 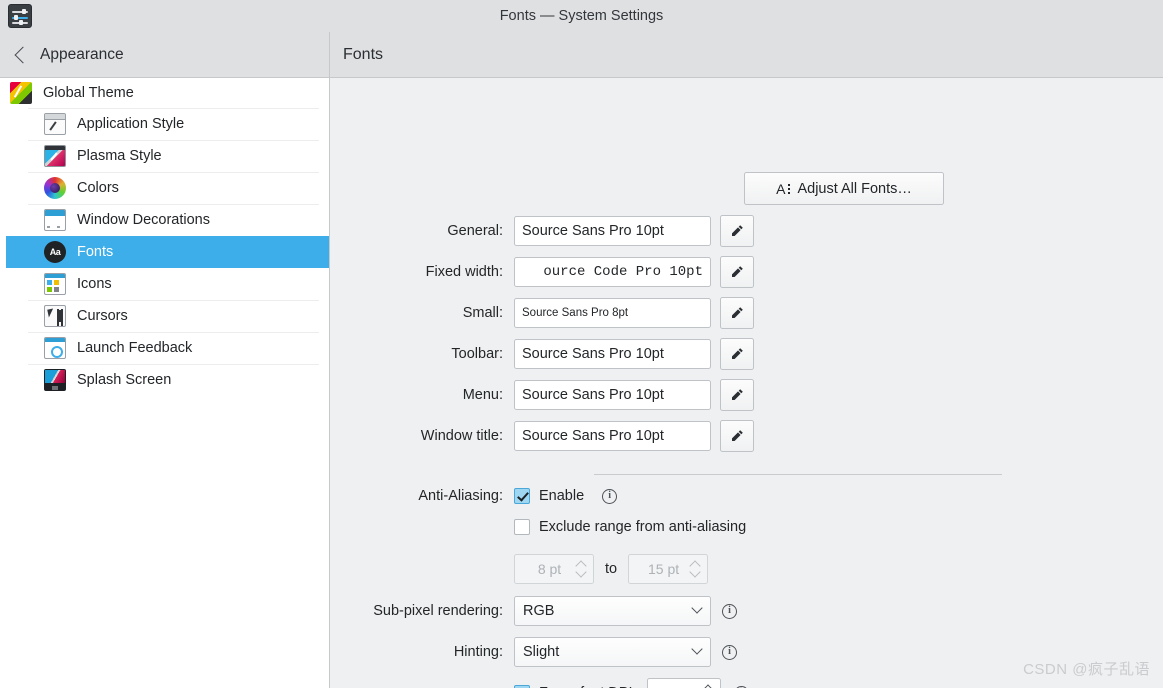 I want to click on plasma-style-icon, so click(x=55, y=156).